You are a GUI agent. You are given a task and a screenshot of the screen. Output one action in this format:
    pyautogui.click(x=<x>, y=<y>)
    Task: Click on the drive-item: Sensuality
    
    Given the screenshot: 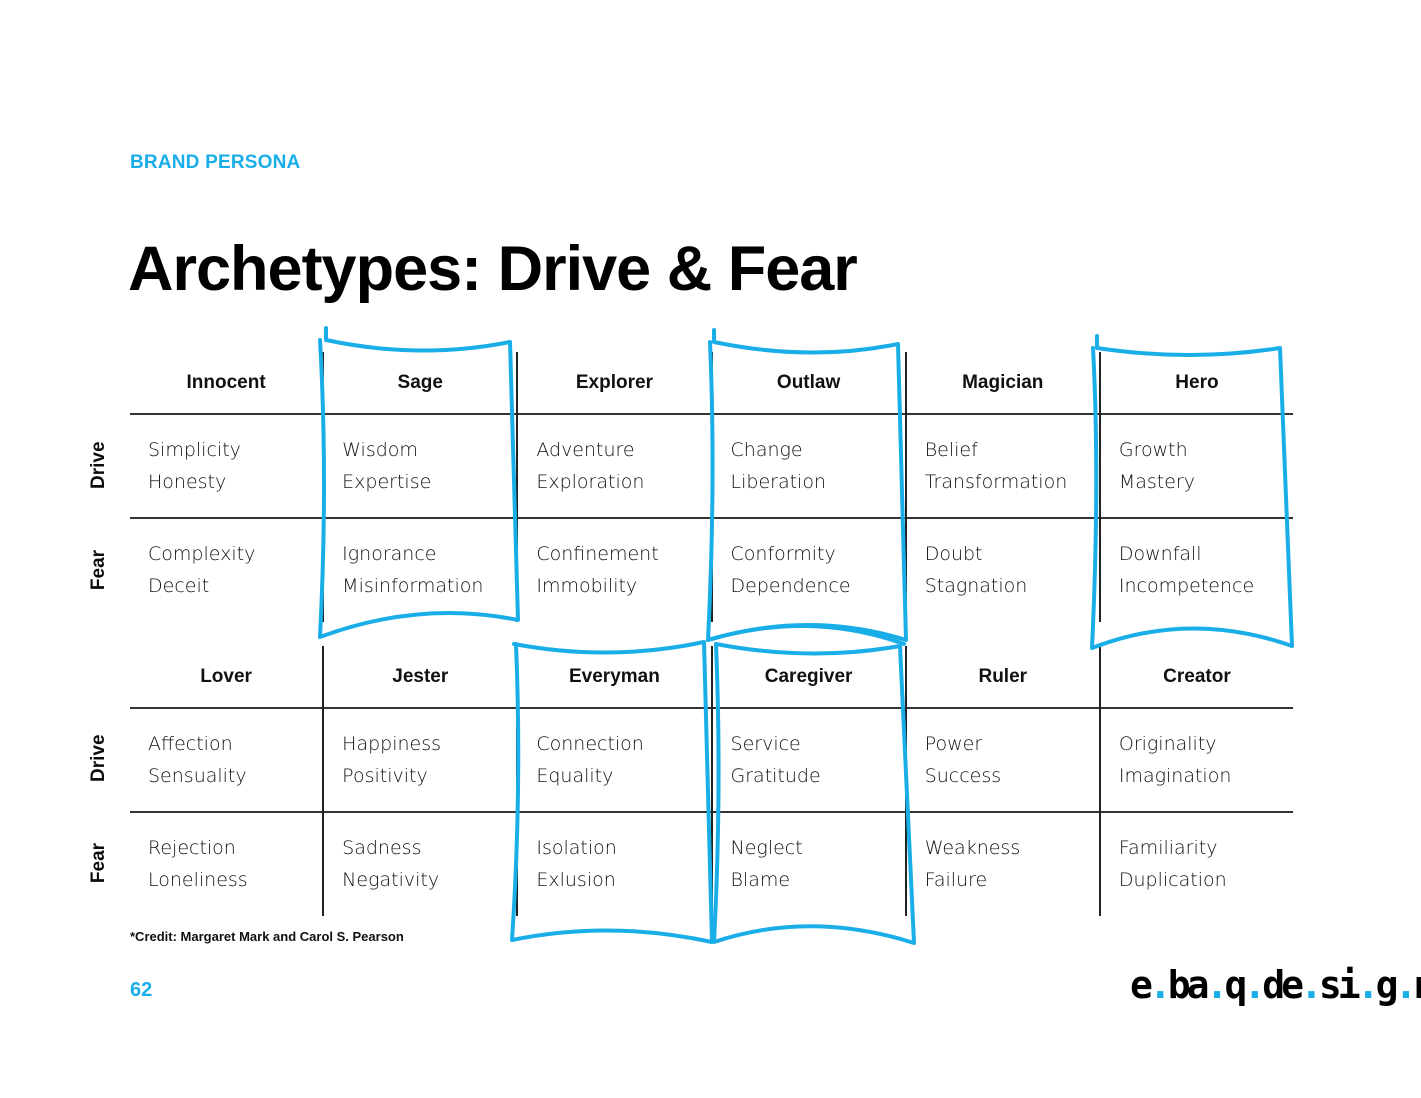 What is the action you would take?
    pyautogui.click(x=197, y=776)
    